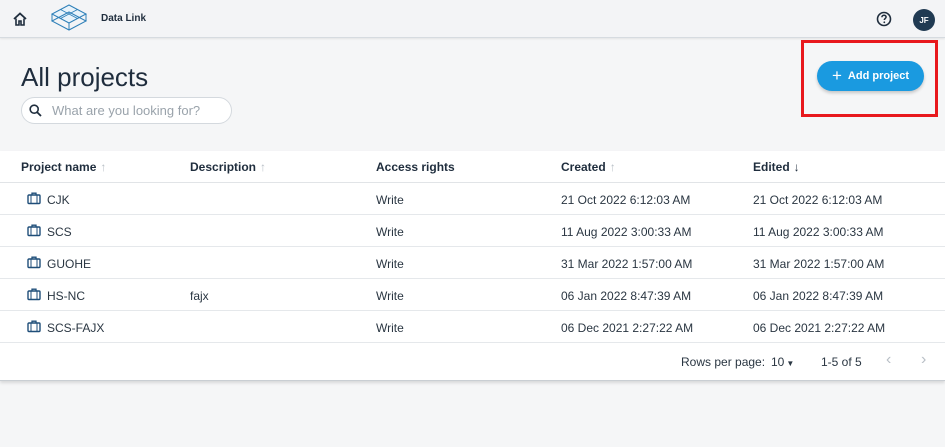 The width and height of the screenshot is (945, 447). I want to click on edited-cell: 31 Mar 2022 1:57:00 AM, so click(819, 264).